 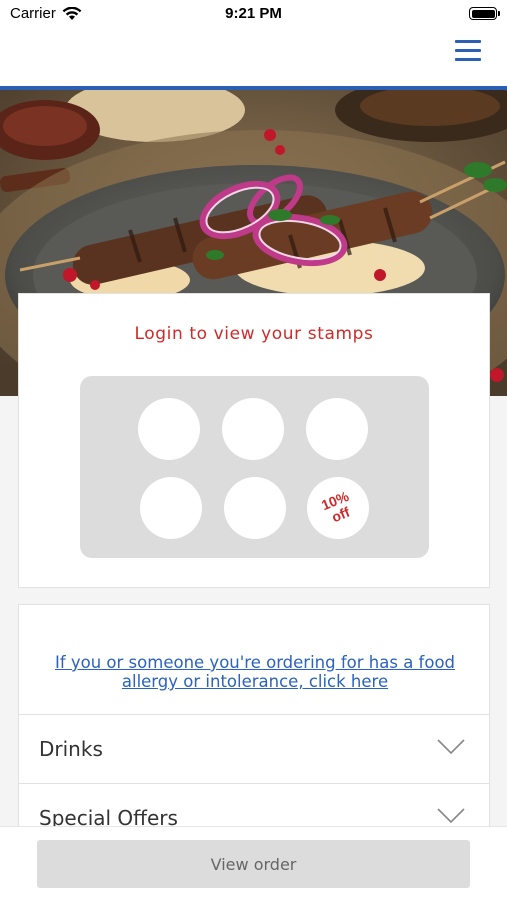 I want to click on stamp-reward-slot: 10% off, so click(x=338, y=508).